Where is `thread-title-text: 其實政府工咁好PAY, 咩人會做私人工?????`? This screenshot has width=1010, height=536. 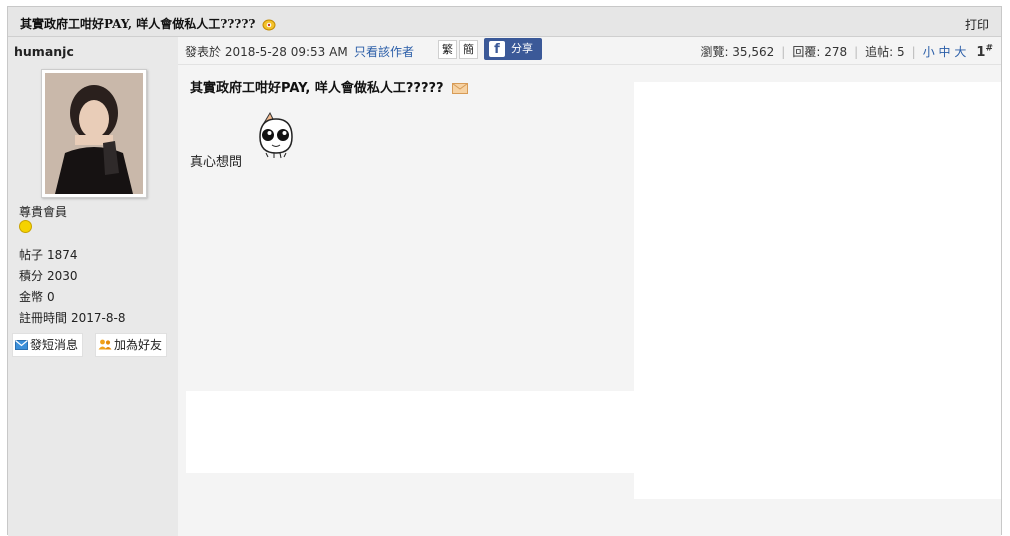
thread-title-text: 其實政府工咁好PAY, 咩人會做私人工????? is located at coordinates (138, 24).